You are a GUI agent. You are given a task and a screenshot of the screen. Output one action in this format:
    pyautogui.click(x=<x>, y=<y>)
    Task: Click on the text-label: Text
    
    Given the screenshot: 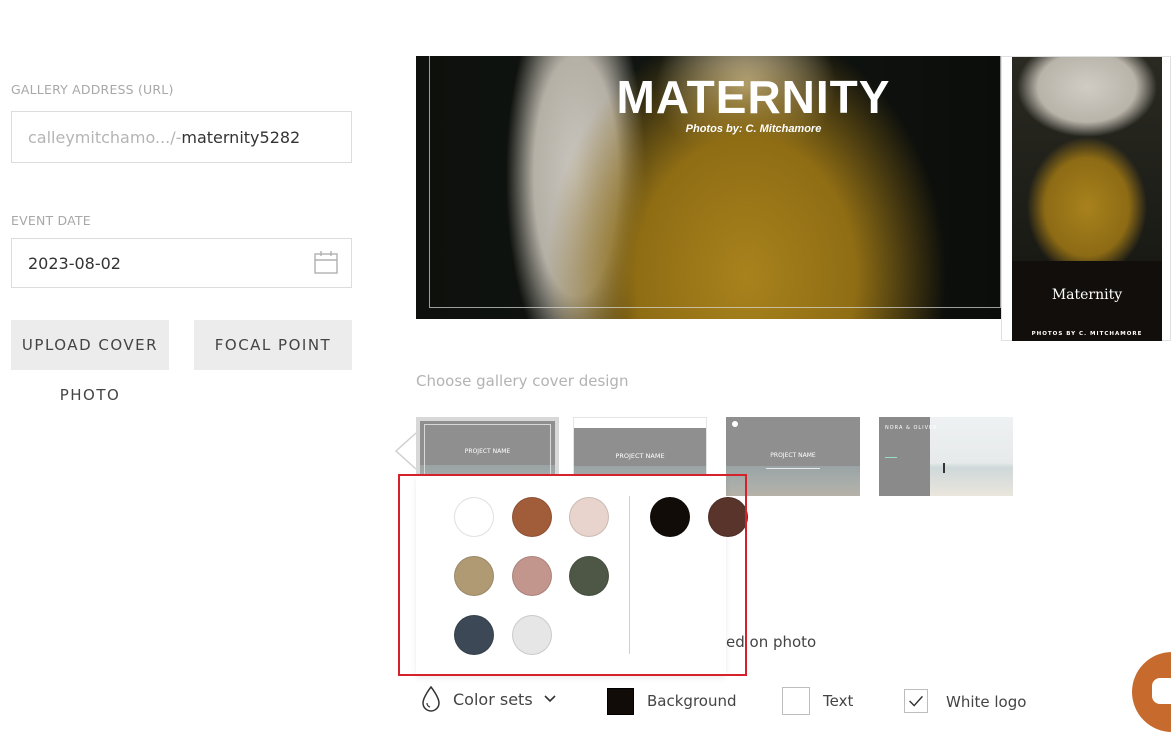 What is the action you would take?
    pyautogui.click(x=838, y=701)
    